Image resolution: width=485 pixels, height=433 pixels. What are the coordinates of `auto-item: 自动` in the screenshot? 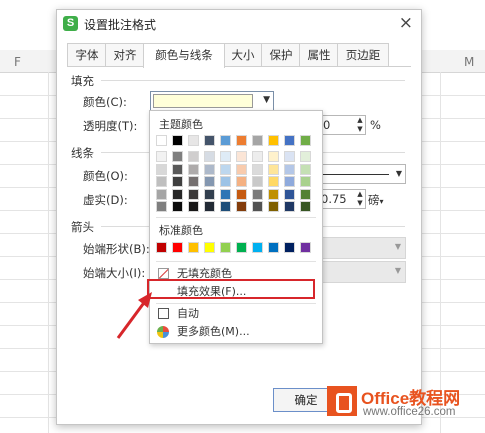 It's located at (236, 314).